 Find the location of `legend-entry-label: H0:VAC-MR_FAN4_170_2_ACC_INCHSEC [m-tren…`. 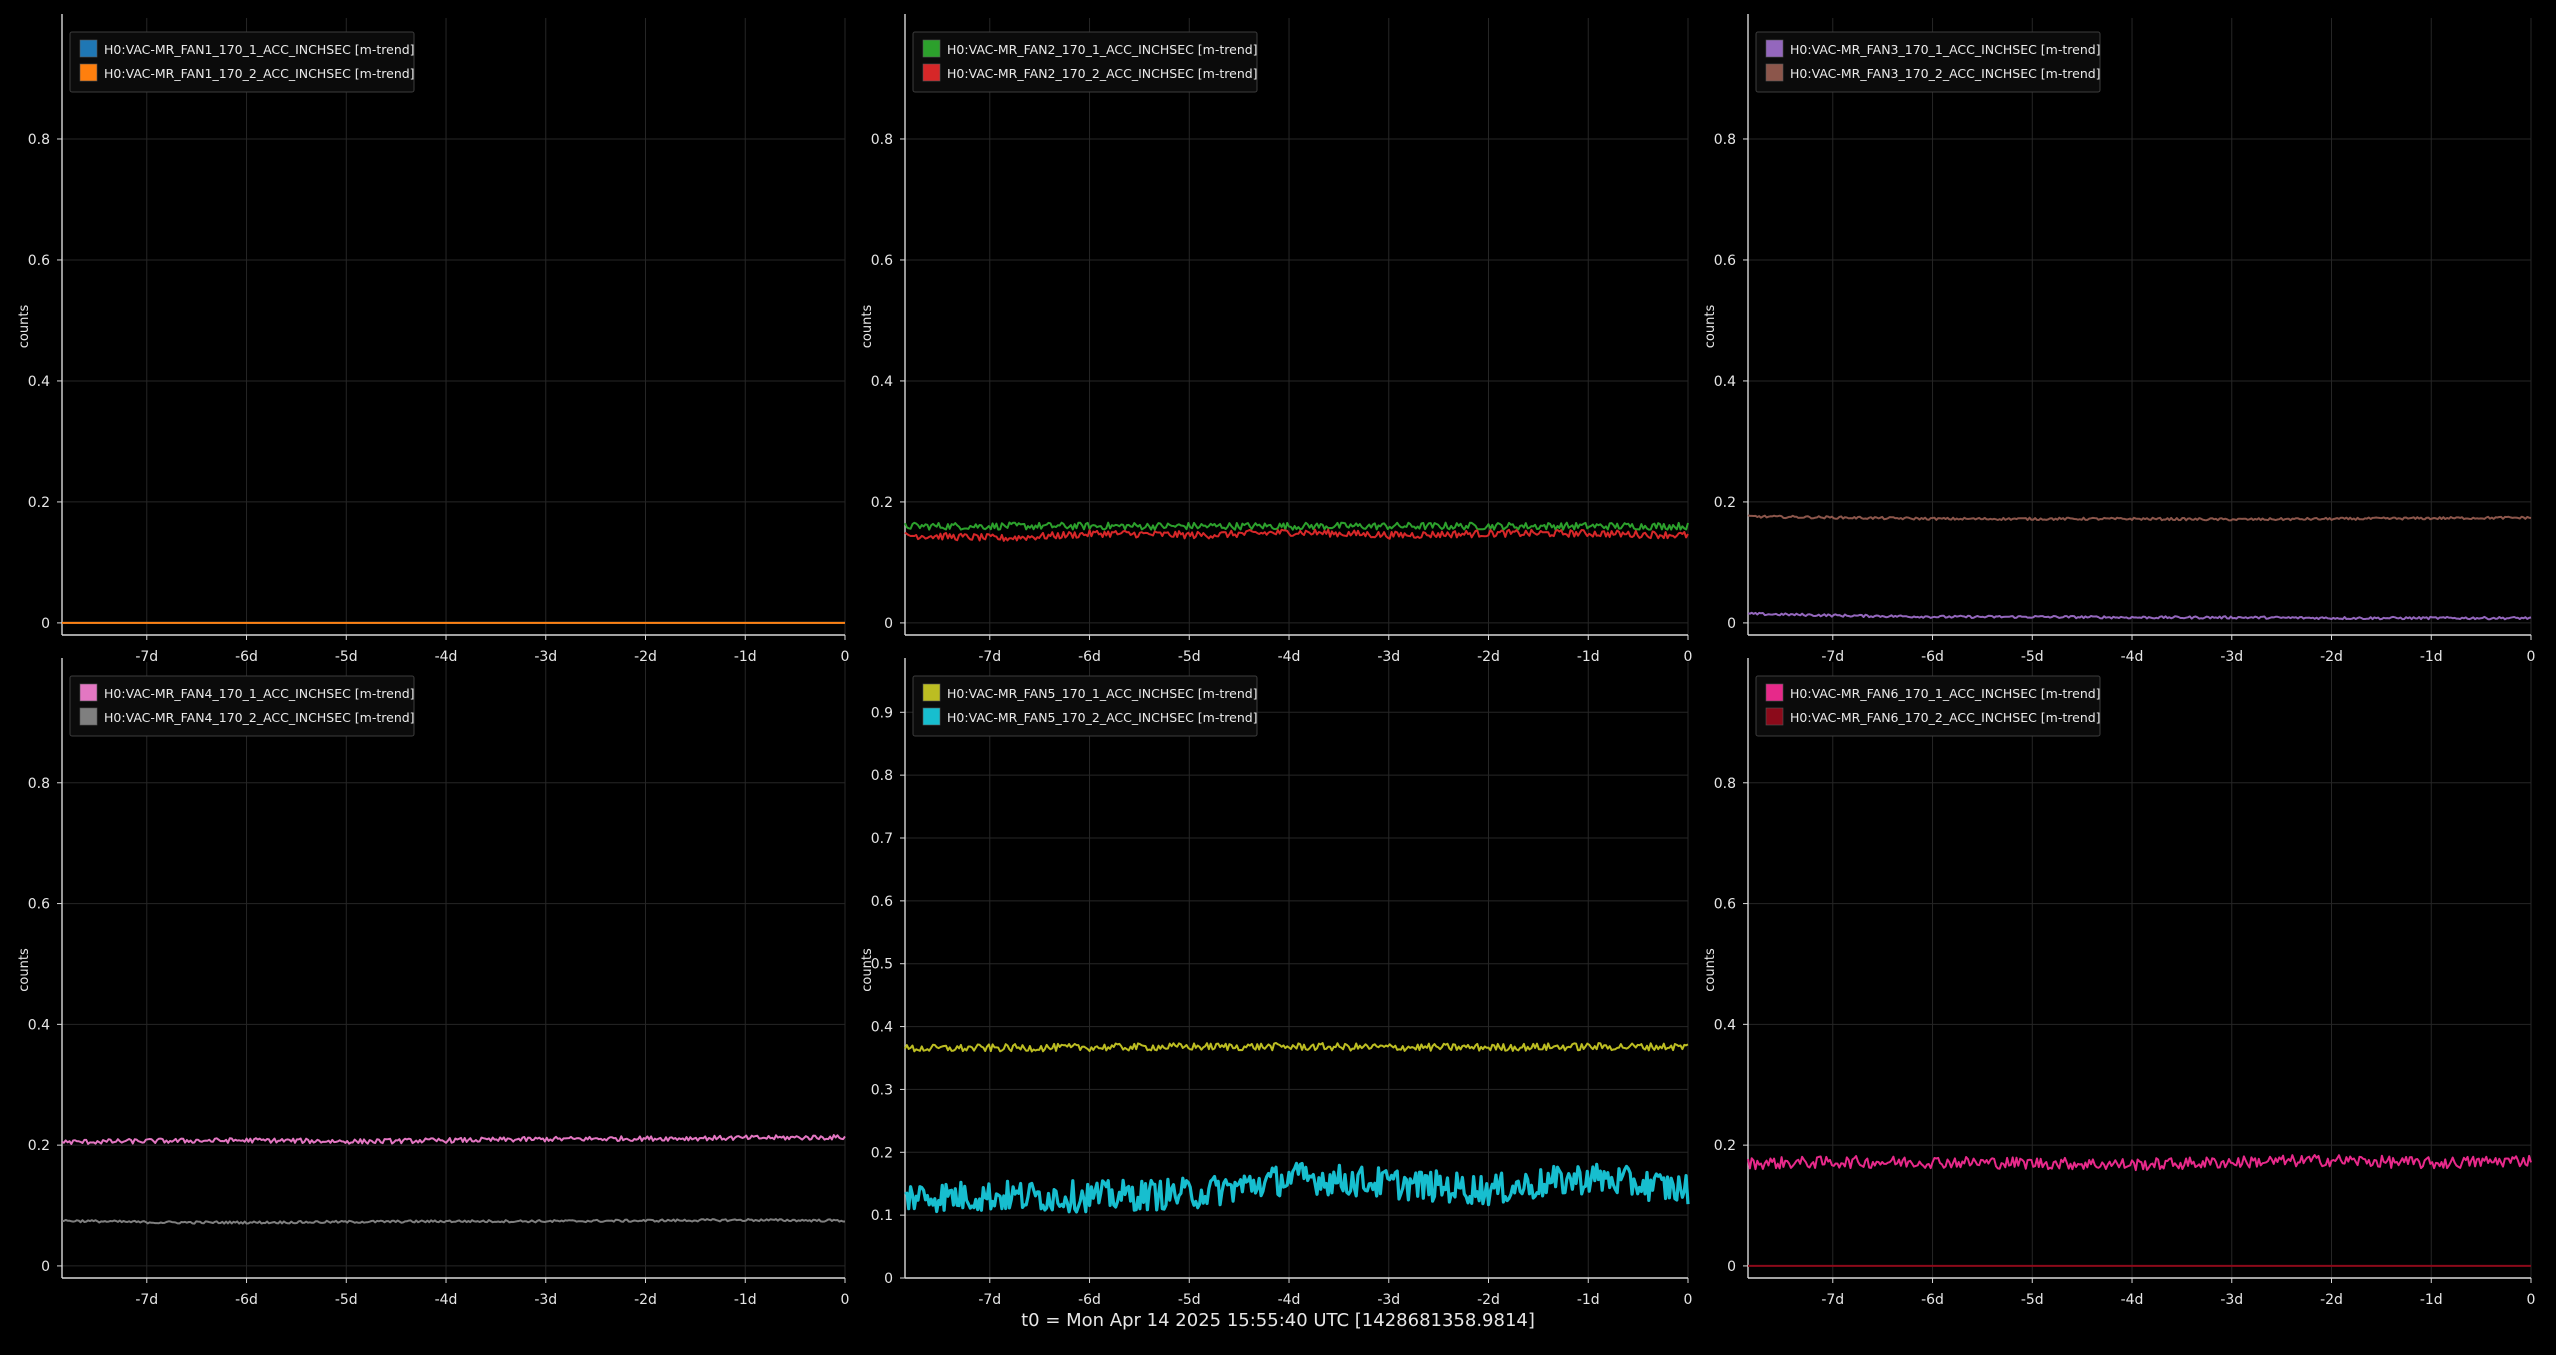

legend-entry-label: H0:VAC-MR_FAN4_170_2_ACC_INCHSEC [m-tren… is located at coordinates (259, 717).